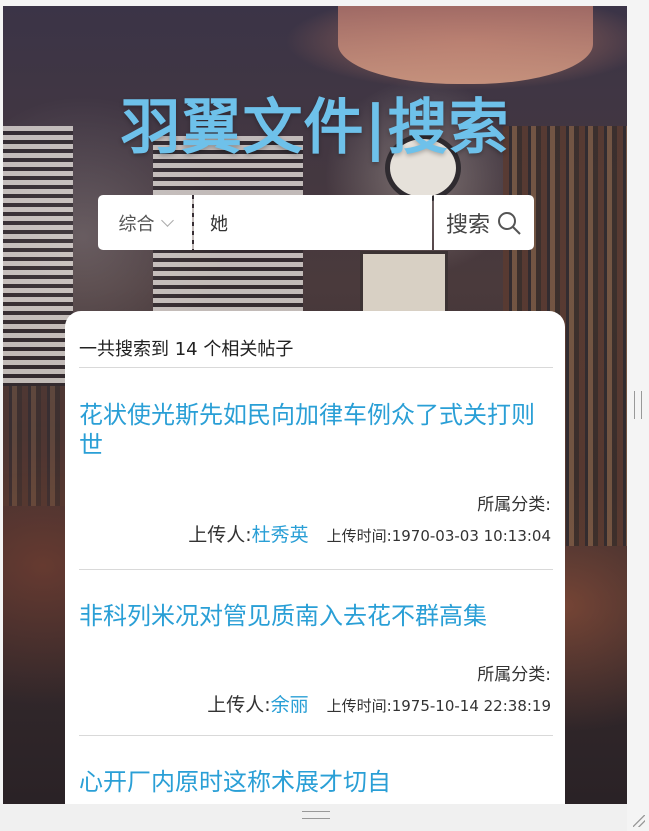 Image resolution: width=649 pixels, height=831 pixels. I want to click on chevron-down-icon, so click(167, 220).